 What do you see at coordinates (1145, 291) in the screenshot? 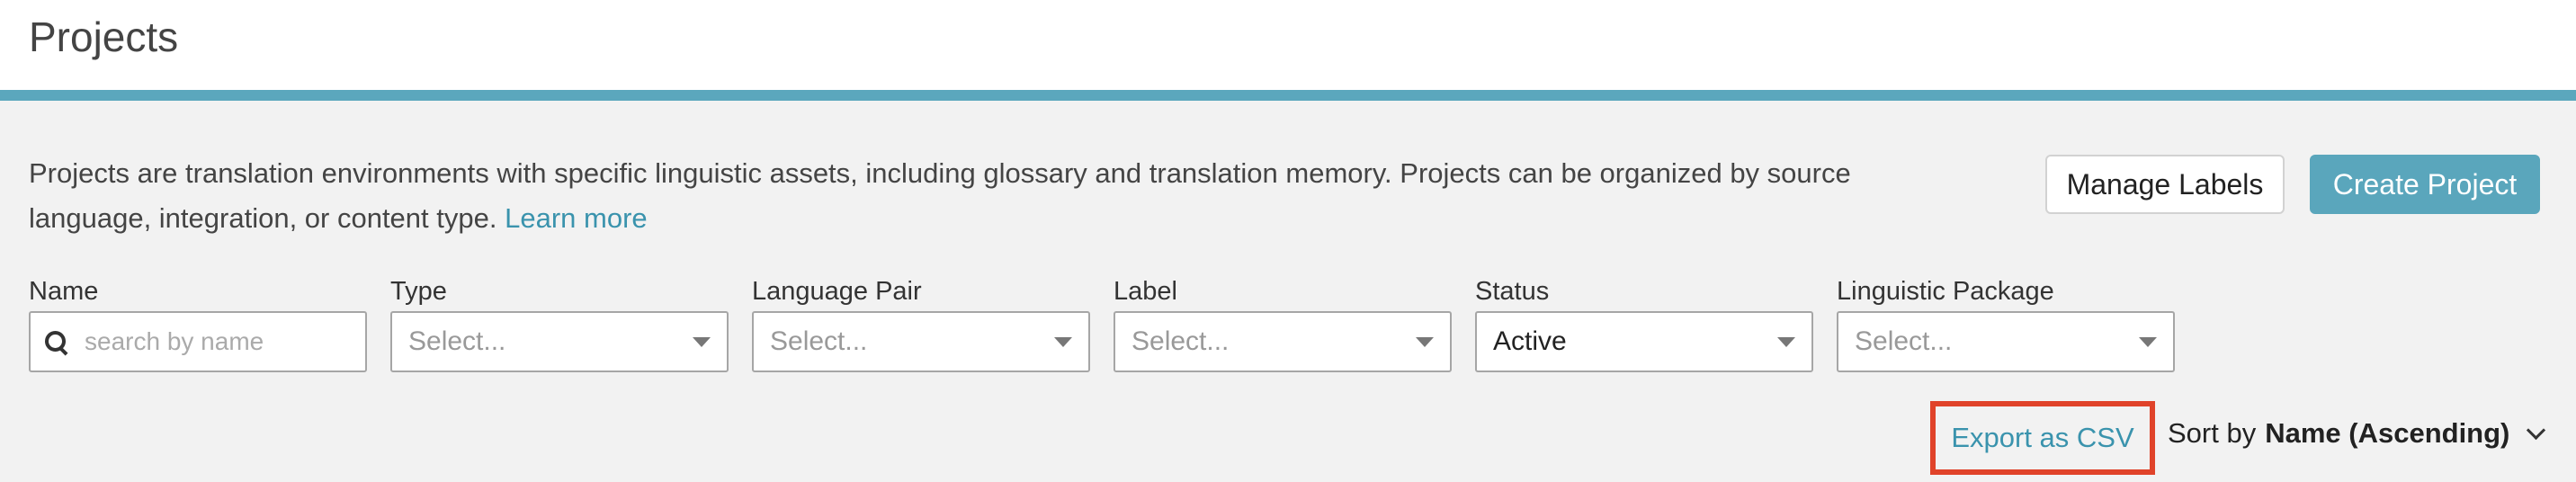
I see `filter-label-label: Label` at bounding box center [1145, 291].